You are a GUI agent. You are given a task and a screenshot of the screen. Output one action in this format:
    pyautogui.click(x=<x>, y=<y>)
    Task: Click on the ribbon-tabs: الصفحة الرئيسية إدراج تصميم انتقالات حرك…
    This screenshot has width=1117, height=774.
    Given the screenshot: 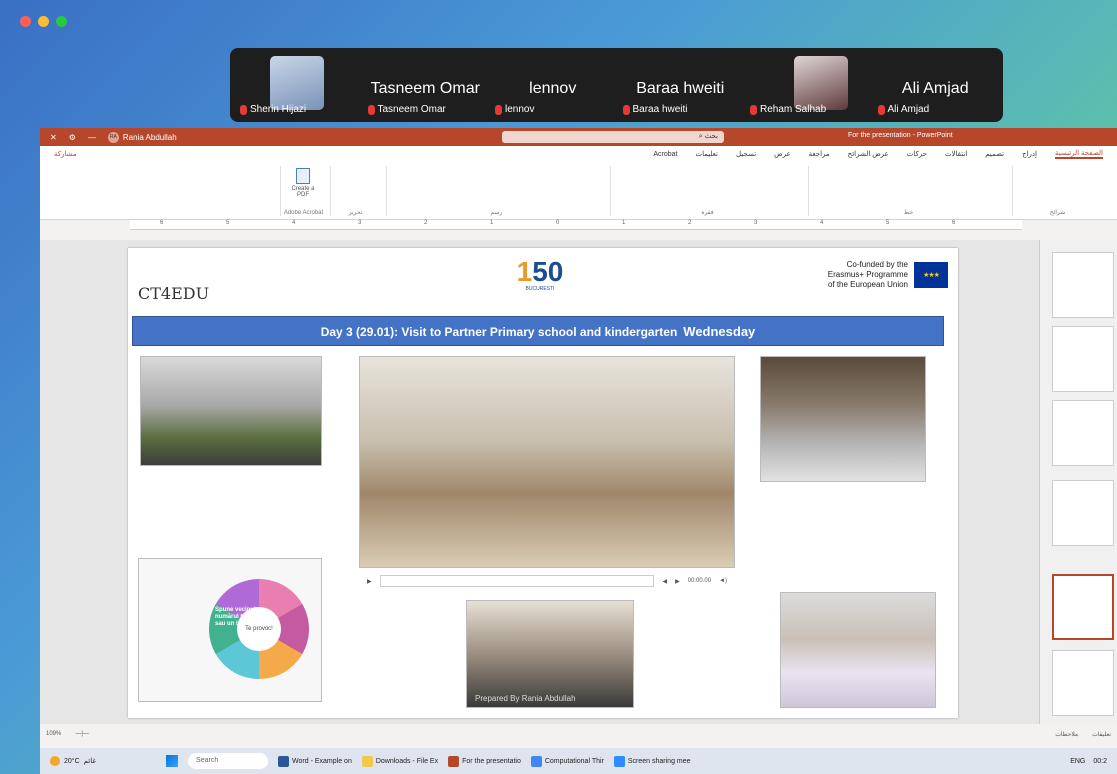 What is the action you would take?
    pyautogui.click(x=578, y=154)
    